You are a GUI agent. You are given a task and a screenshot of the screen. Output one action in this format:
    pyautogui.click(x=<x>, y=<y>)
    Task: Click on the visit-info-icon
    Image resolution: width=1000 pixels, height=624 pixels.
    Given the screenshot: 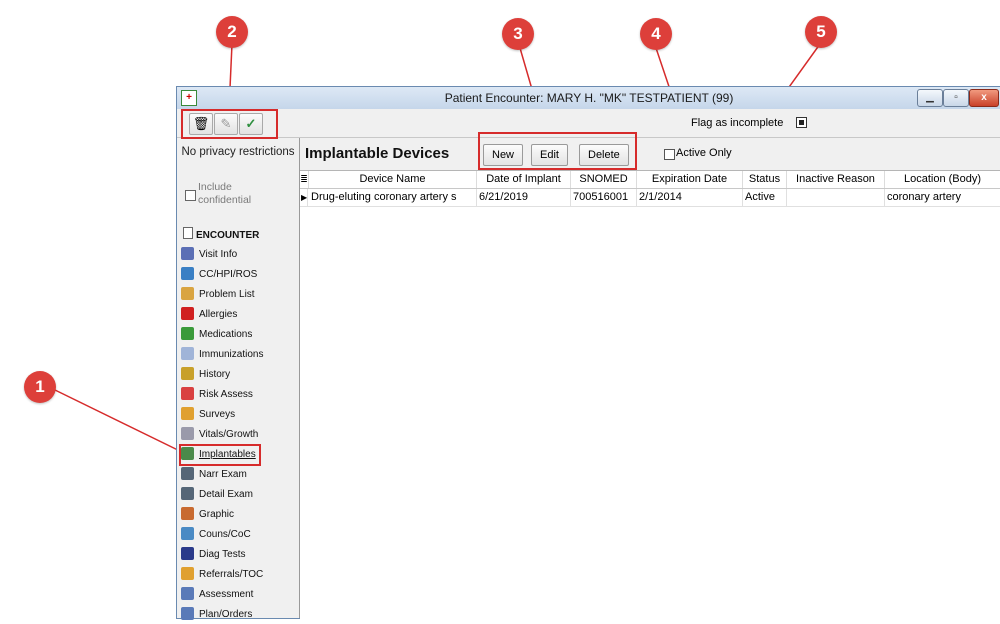 What is the action you would take?
    pyautogui.click(x=187, y=253)
    